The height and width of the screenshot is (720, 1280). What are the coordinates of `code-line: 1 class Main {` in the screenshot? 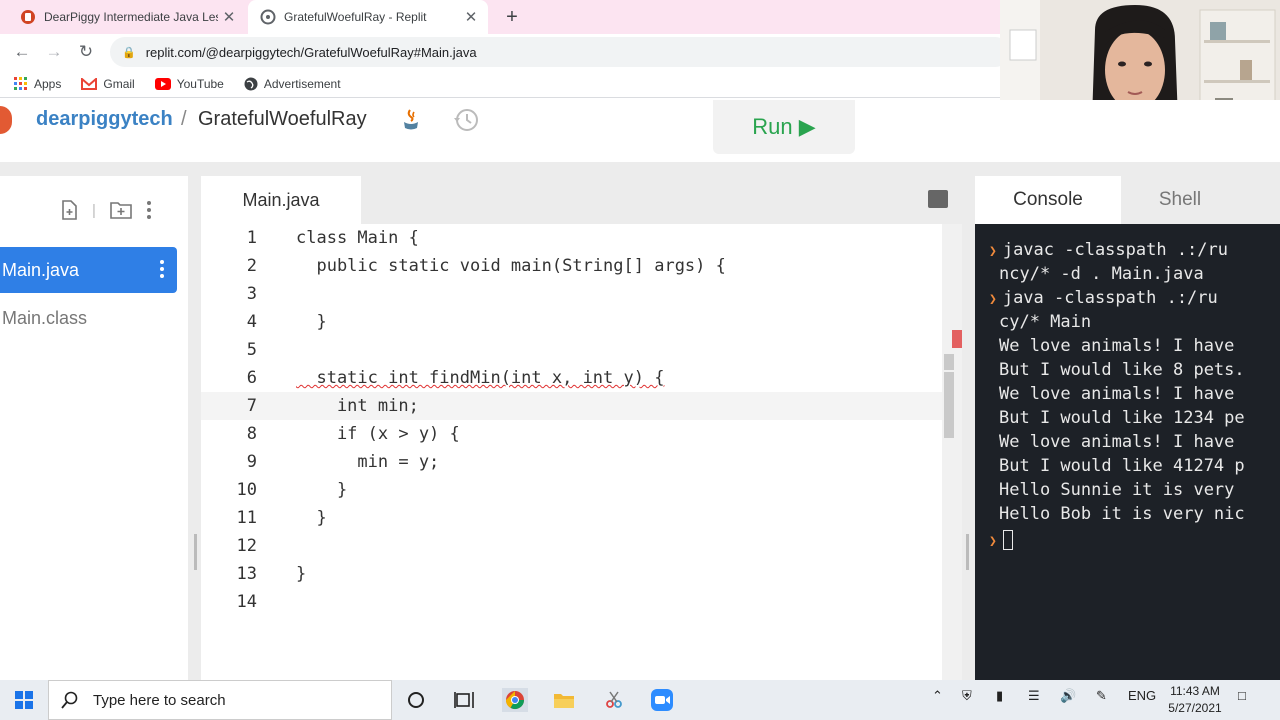 It's located at (332, 238).